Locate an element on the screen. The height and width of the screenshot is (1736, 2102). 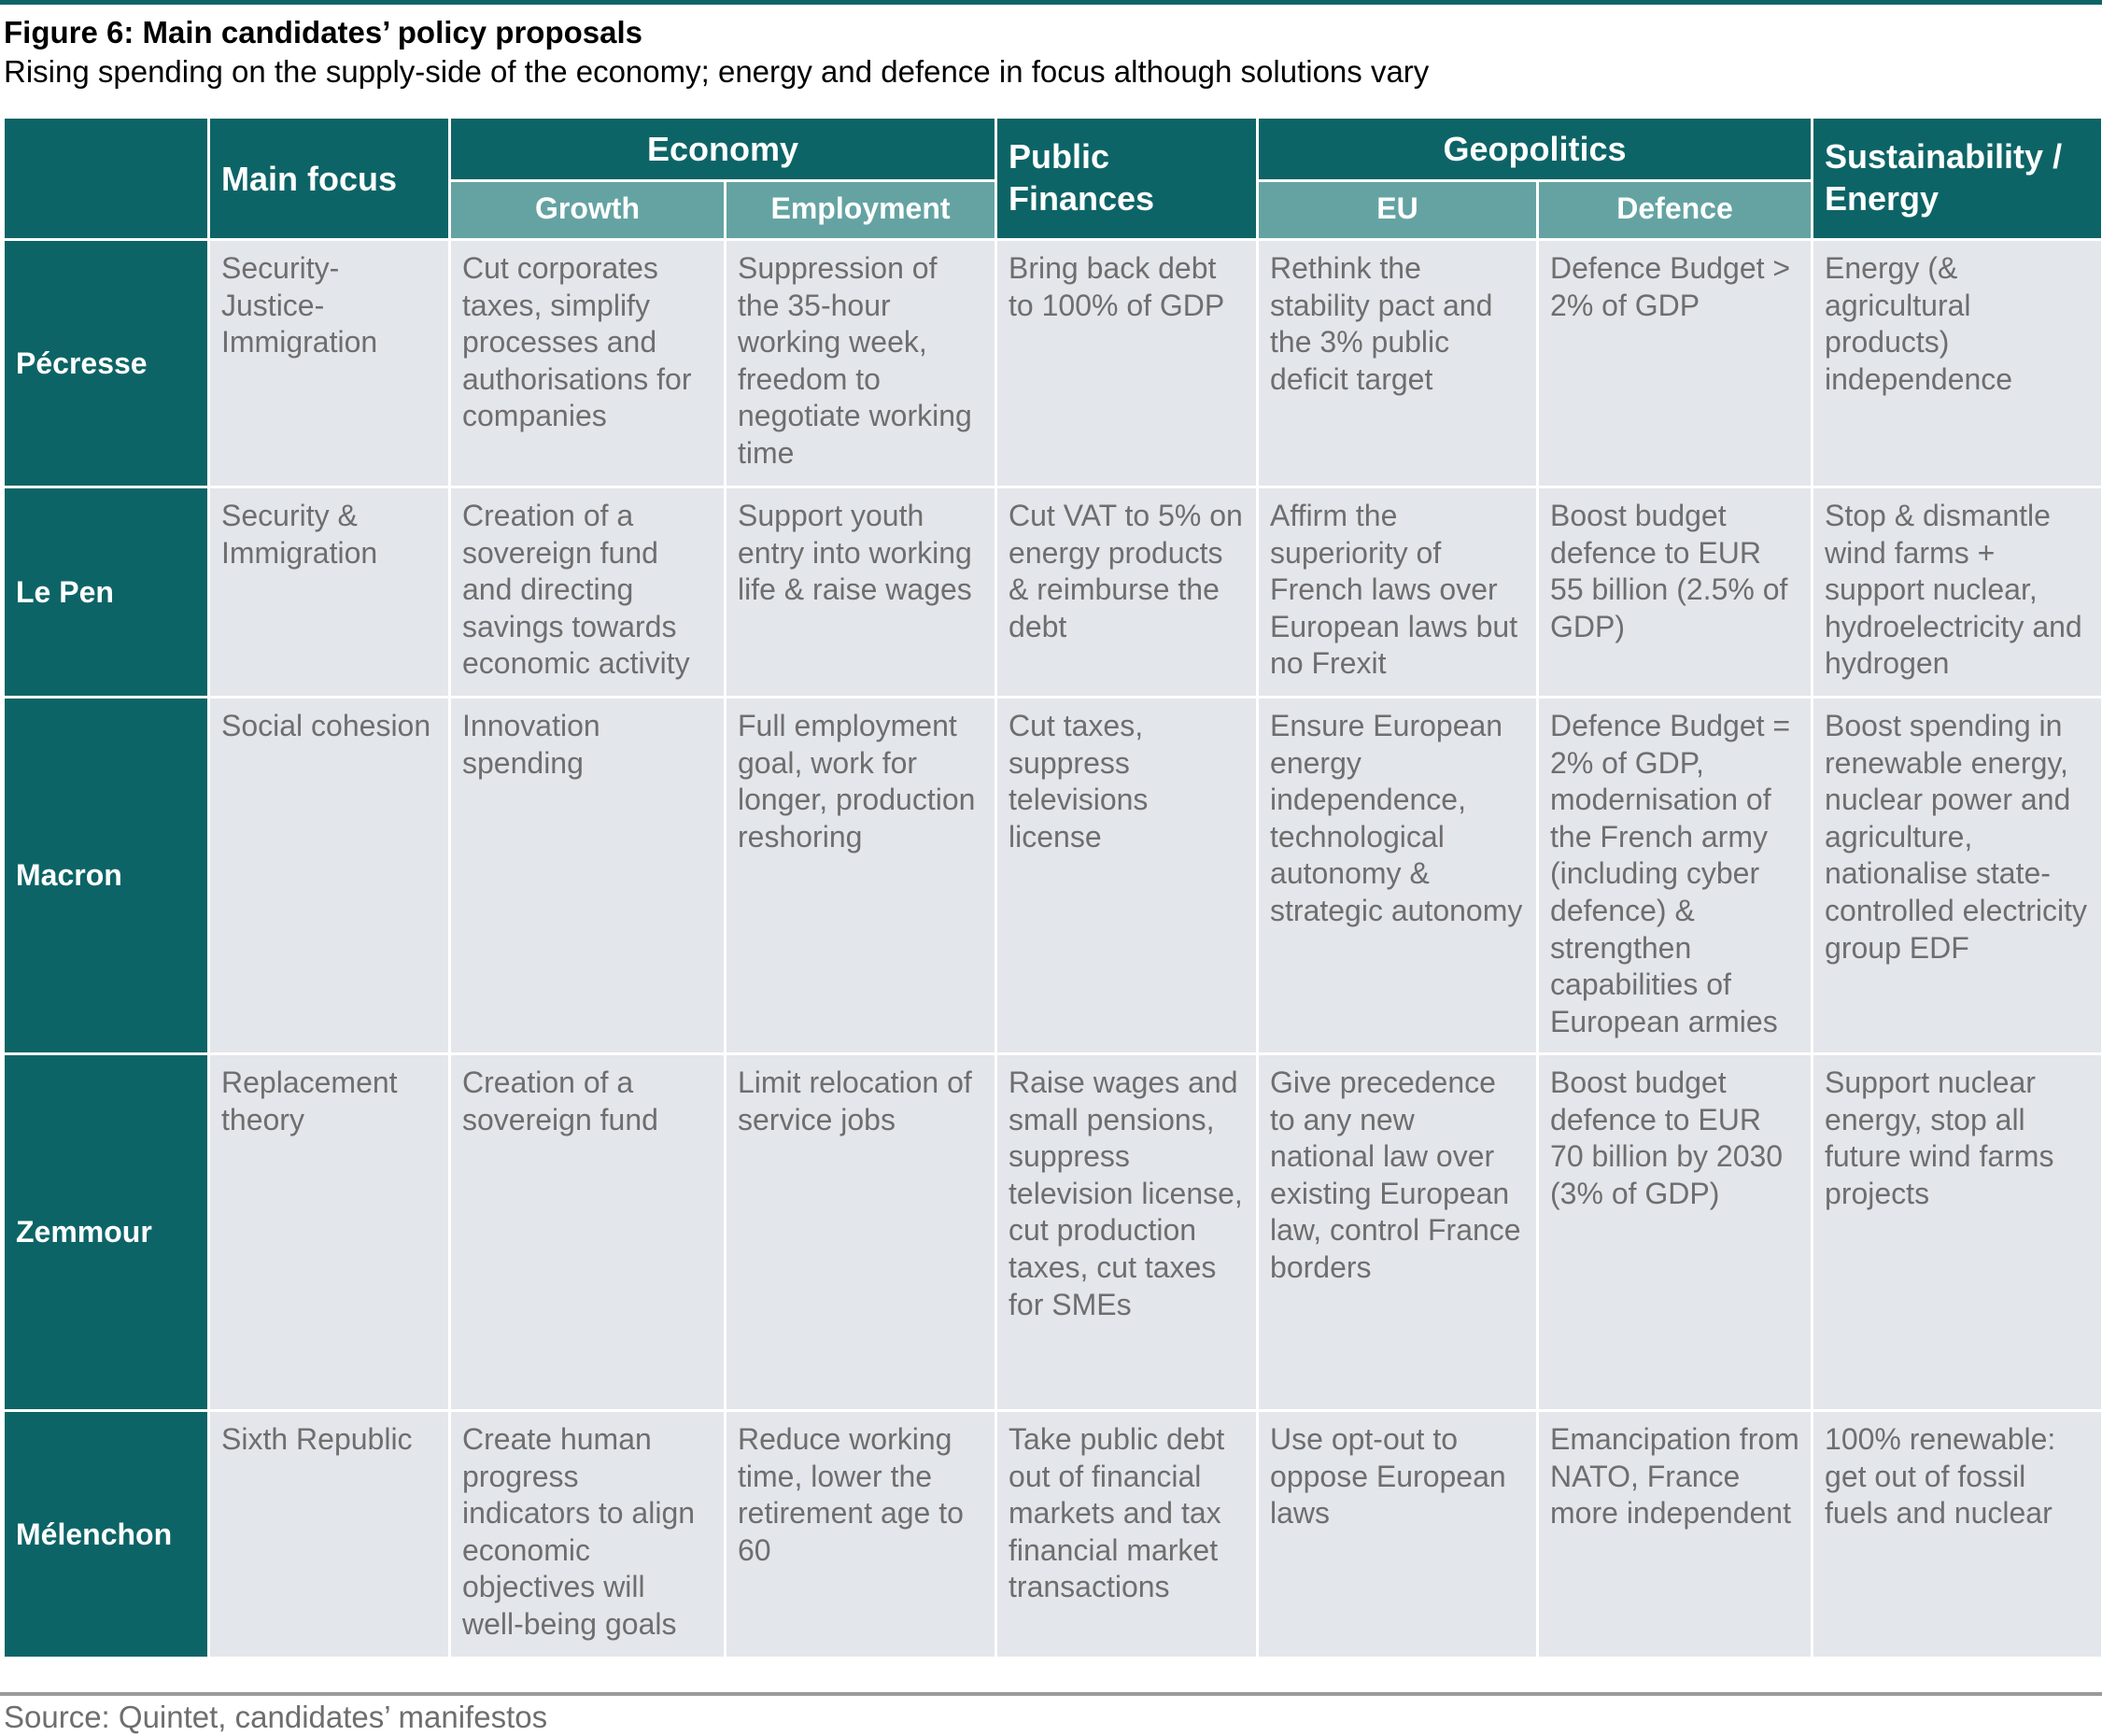
public-finances-cell: Bring back debt to 100% of GDP is located at coordinates (1127, 363).